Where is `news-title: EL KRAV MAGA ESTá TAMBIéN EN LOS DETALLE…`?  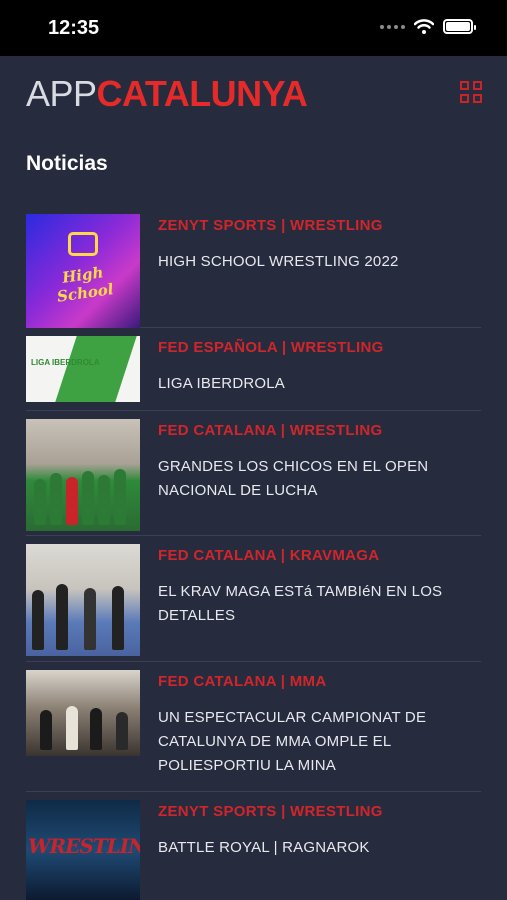
news-title: EL KRAV MAGA ESTá TAMBIéN EN LOS DETALLE… is located at coordinates (300, 603).